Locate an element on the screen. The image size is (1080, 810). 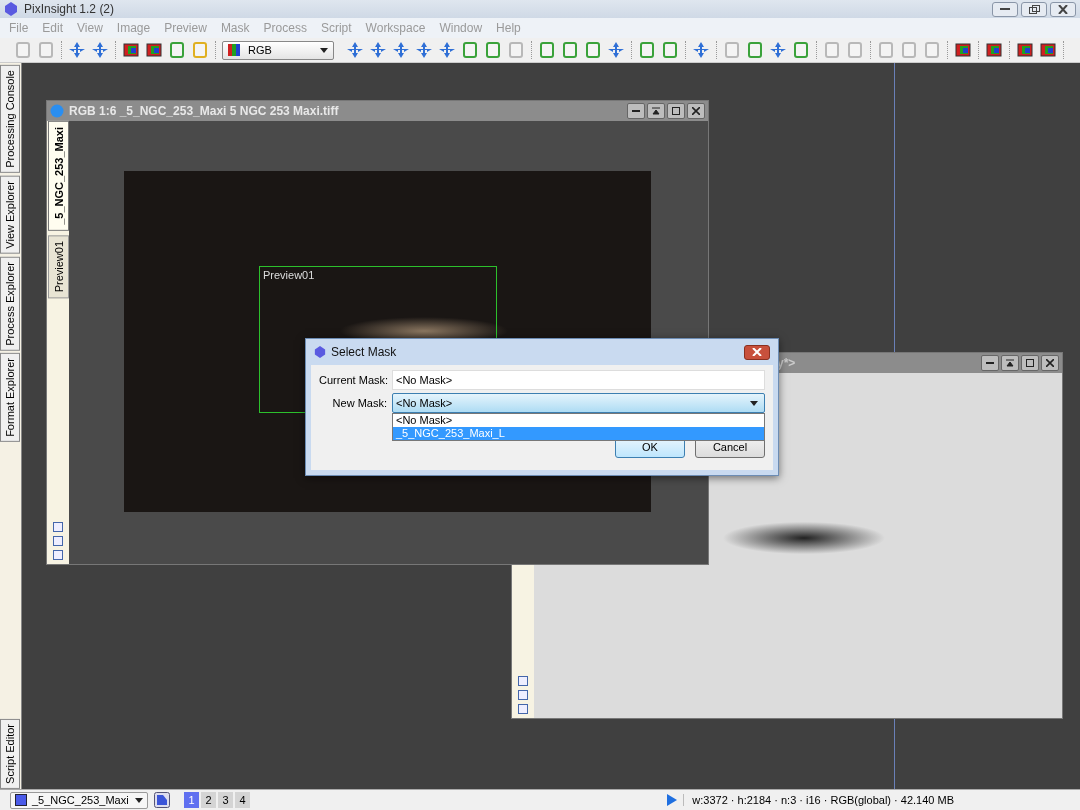
image-window-title: RGB 1:6 _5_NGC_253_Maxi 5 NGC 253 Maxi.tiff is located at coordinates (204, 111).